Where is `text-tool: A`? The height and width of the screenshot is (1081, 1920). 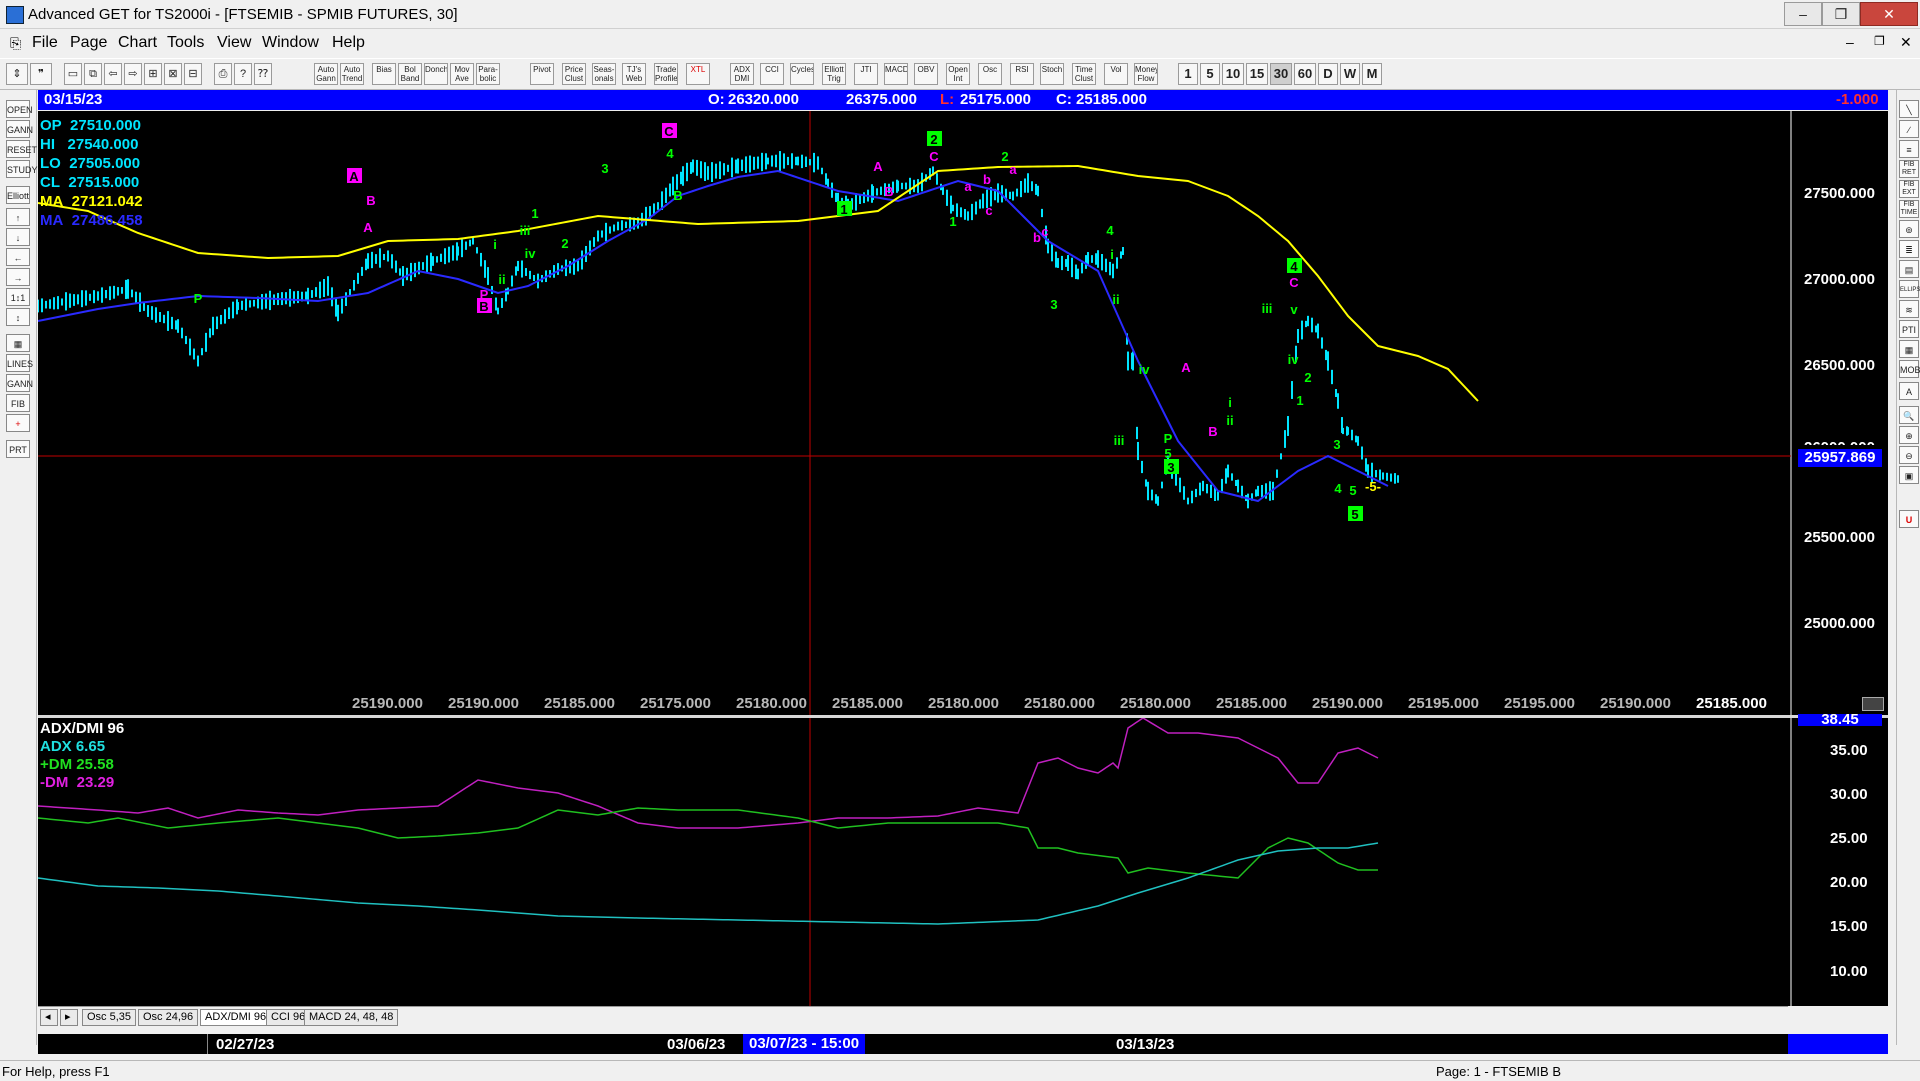 text-tool: A is located at coordinates (1909, 391).